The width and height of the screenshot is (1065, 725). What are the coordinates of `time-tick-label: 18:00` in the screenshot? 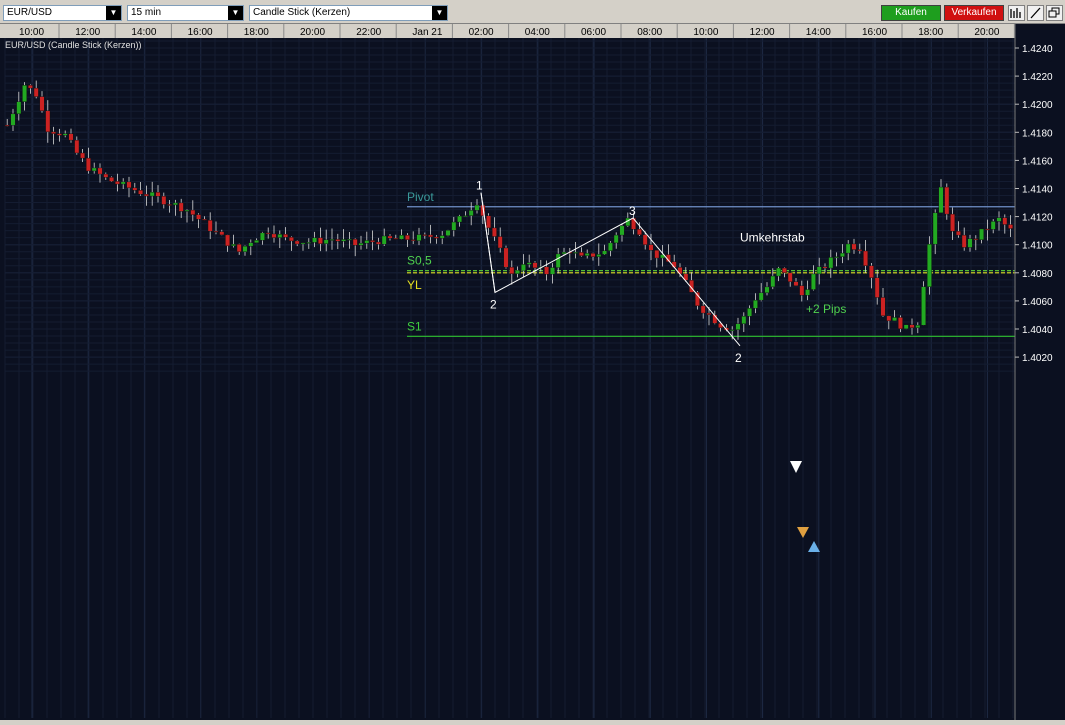 It's located at (256, 32).